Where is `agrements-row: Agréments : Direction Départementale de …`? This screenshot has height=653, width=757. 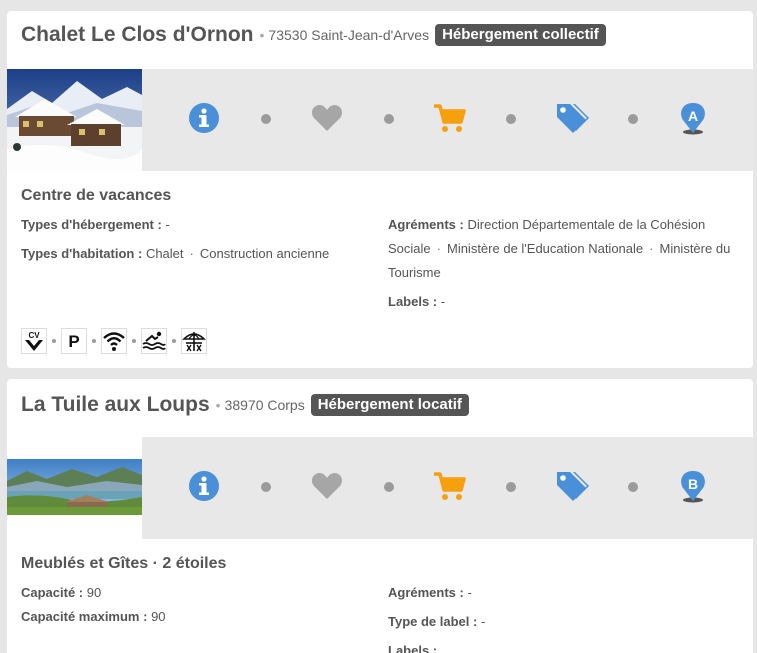 agrements-row: Agréments : Direction Départementale de … is located at coordinates (563, 249).